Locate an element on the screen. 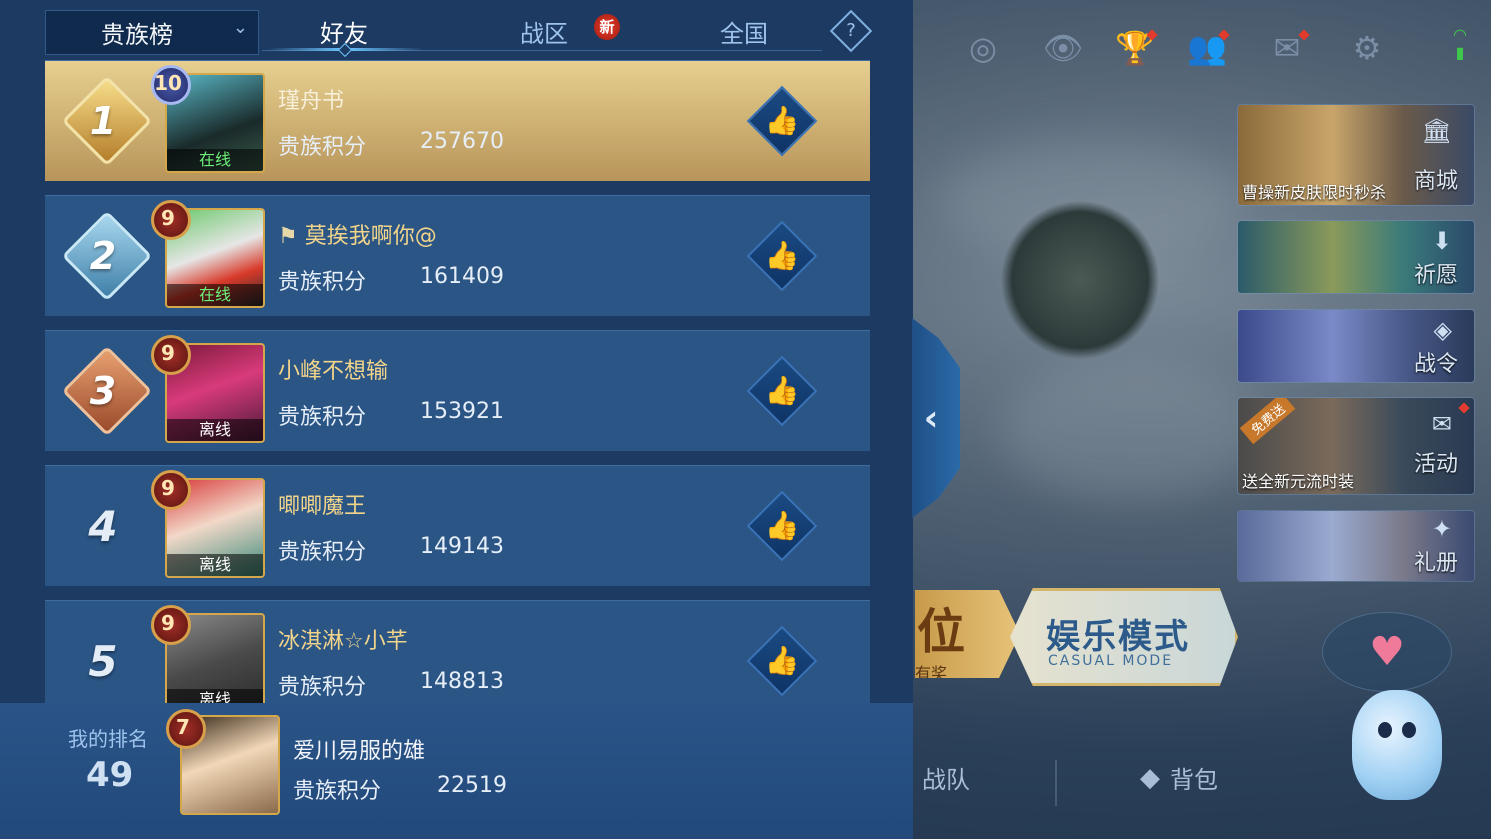 The height and width of the screenshot is (839, 1491). player-name: 唧唧魔王 is located at coordinates (322, 506).